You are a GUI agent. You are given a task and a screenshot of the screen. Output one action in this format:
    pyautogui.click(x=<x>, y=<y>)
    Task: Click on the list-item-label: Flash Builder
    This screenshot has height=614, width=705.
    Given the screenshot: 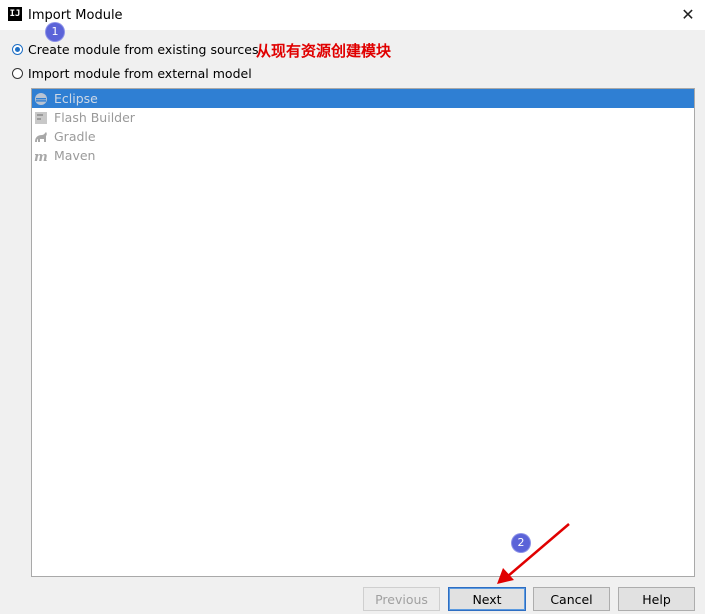 What is the action you would take?
    pyautogui.click(x=94, y=117)
    